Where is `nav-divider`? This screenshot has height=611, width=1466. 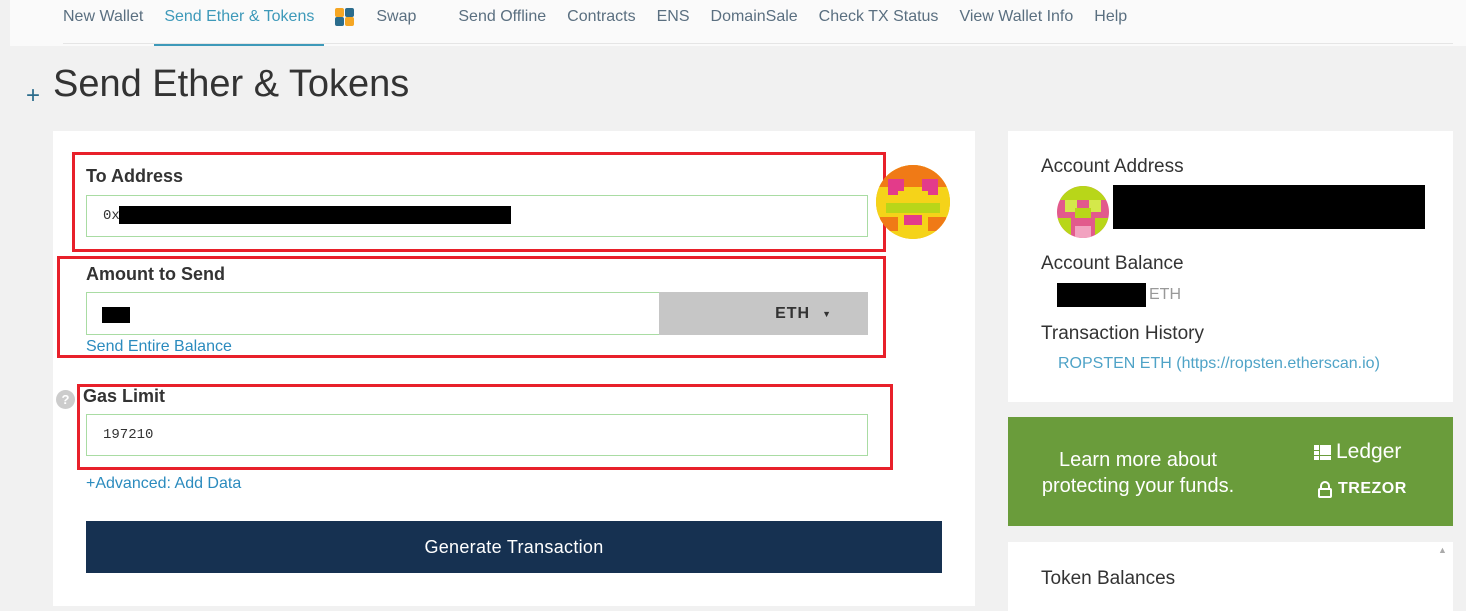 nav-divider is located at coordinates (758, 43).